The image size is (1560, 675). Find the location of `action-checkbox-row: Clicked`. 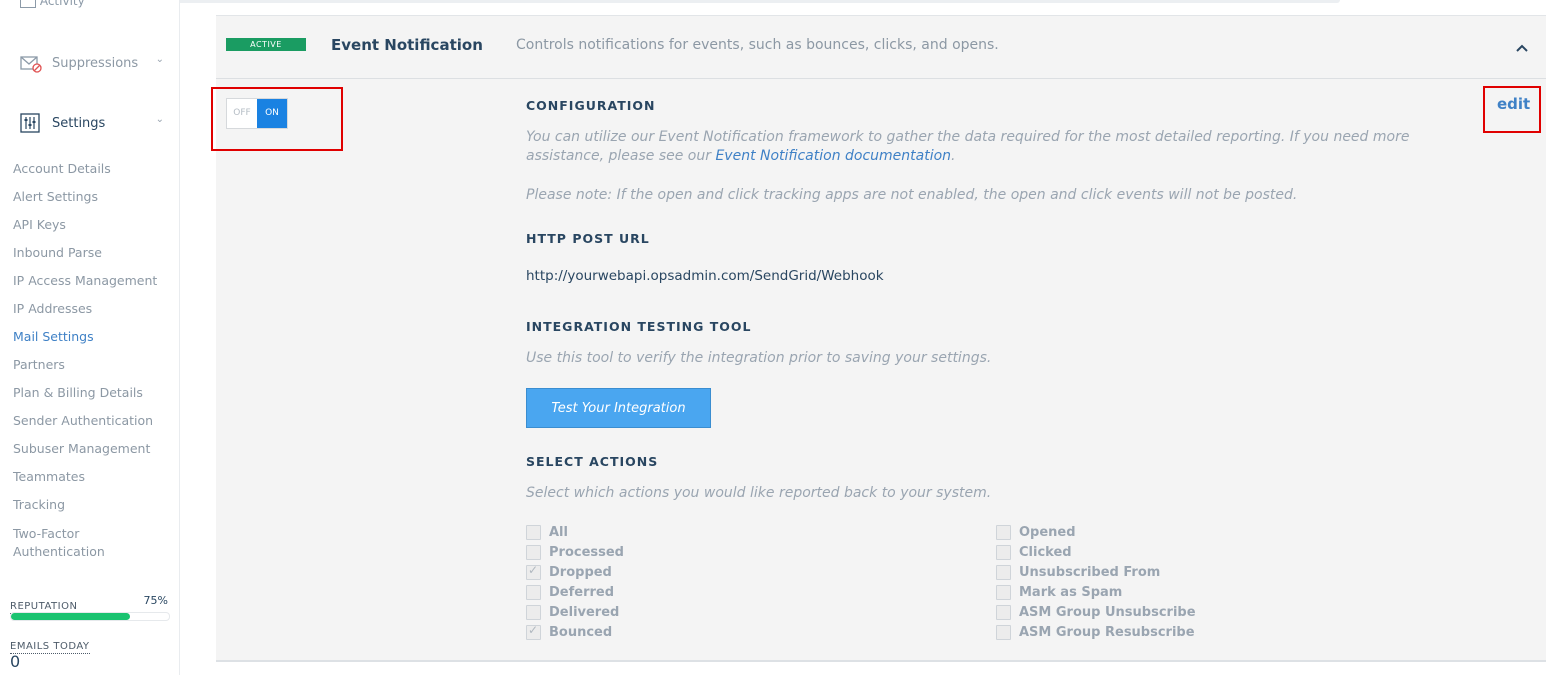

action-checkbox-row: Clicked is located at coordinates (1034, 552).